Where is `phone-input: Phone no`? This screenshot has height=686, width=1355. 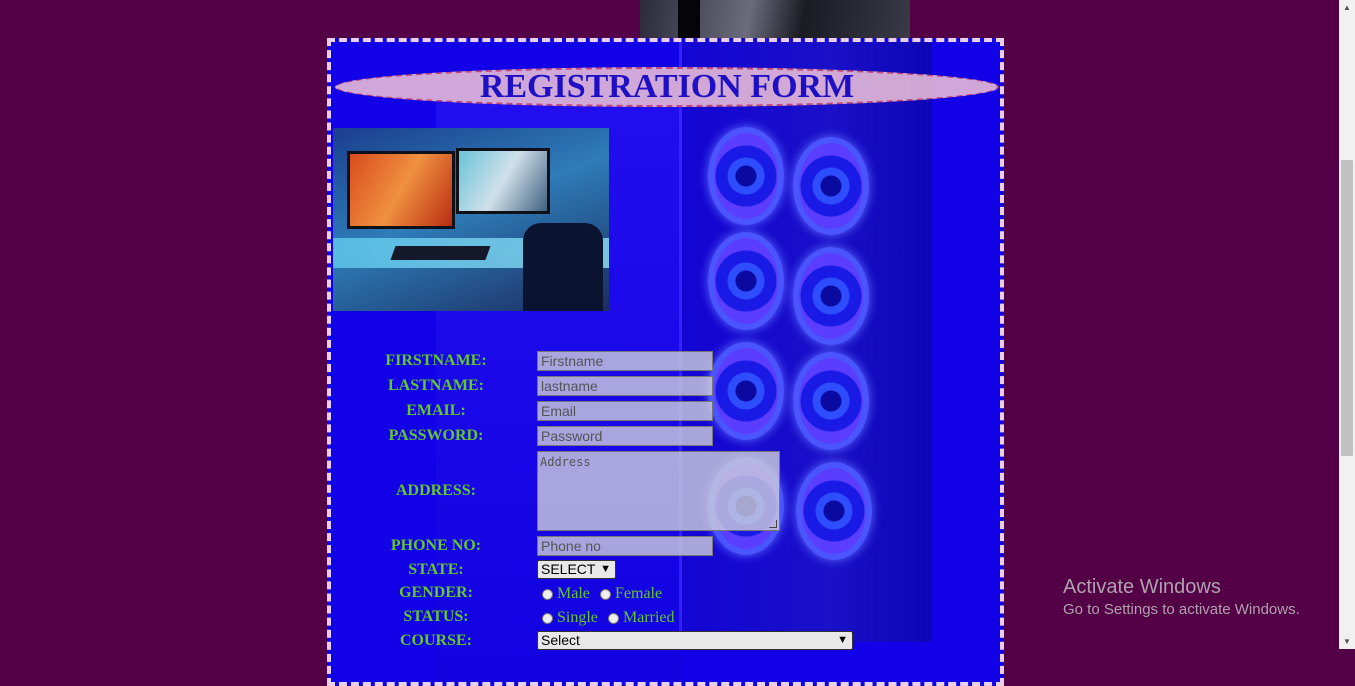
phone-input: Phone no is located at coordinates (625, 546).